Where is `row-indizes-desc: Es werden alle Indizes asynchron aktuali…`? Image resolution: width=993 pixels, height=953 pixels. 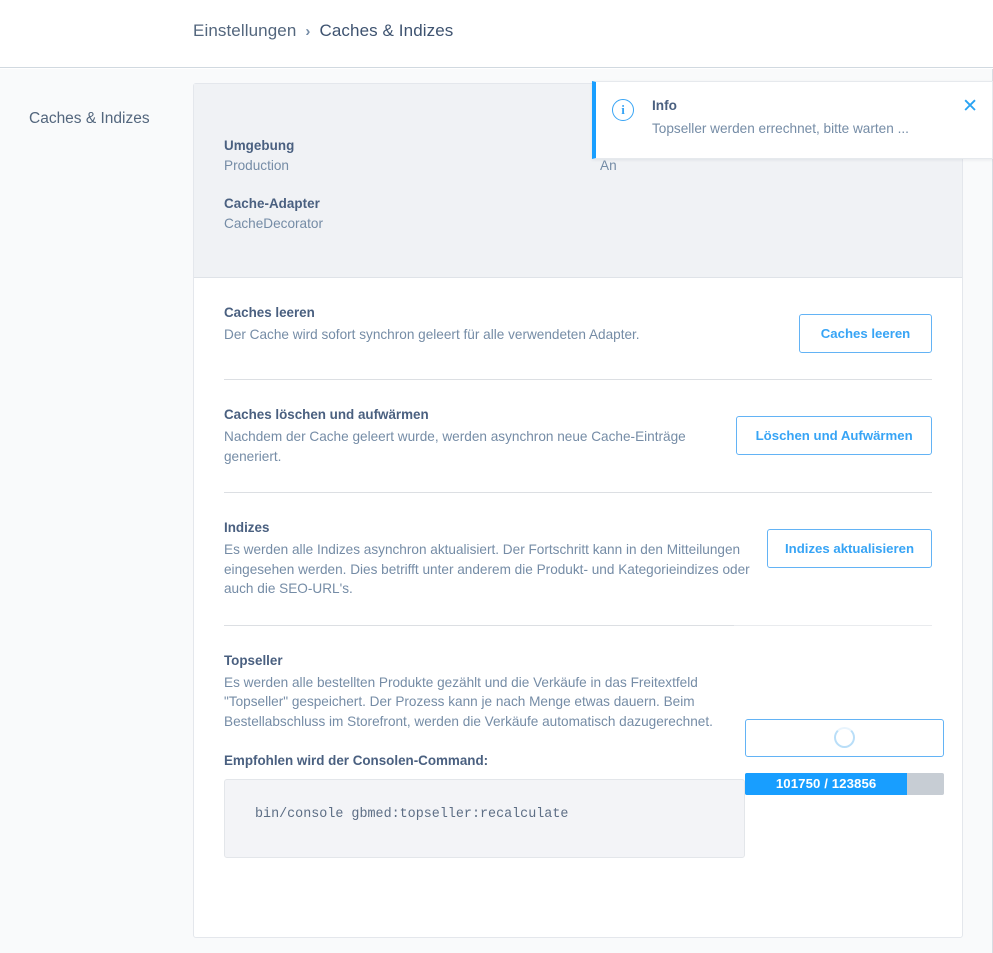
row-indizes-desc: Es werden alle Indizes asynchron aktuali… is located at coordinates (487, 569).